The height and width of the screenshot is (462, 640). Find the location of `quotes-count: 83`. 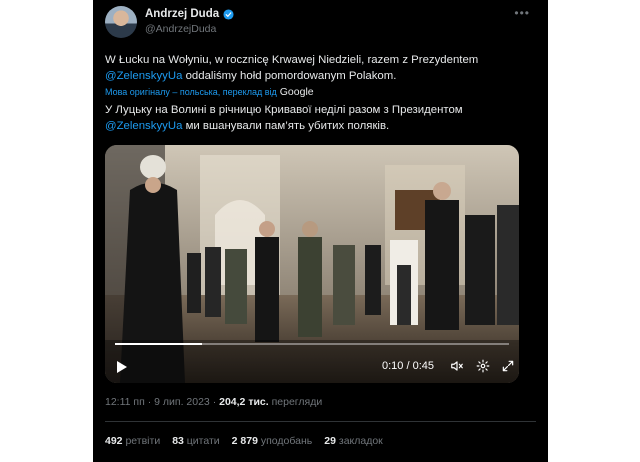

quotes-count: 83 is located at coordinates (178, 441).